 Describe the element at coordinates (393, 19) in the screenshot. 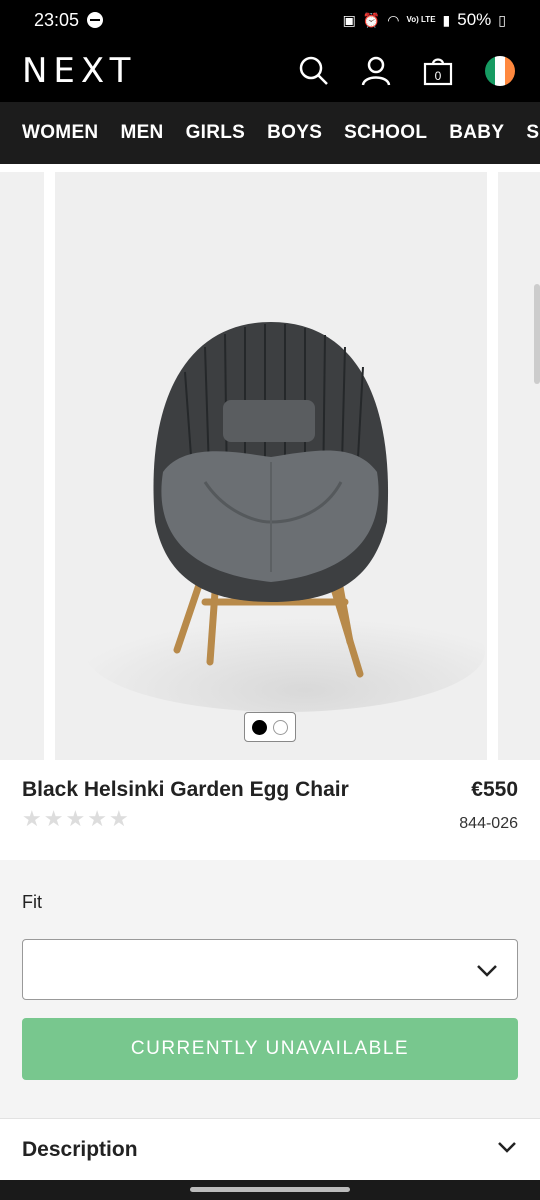

I see `wifi-icon: ◠` at that location.